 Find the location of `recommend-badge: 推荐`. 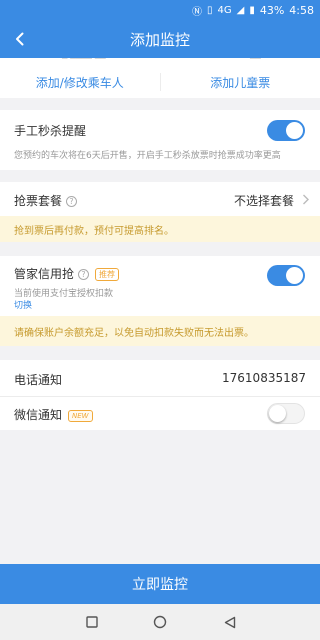

recommend-badge: 推荐 is located at coordinates (107, 274).